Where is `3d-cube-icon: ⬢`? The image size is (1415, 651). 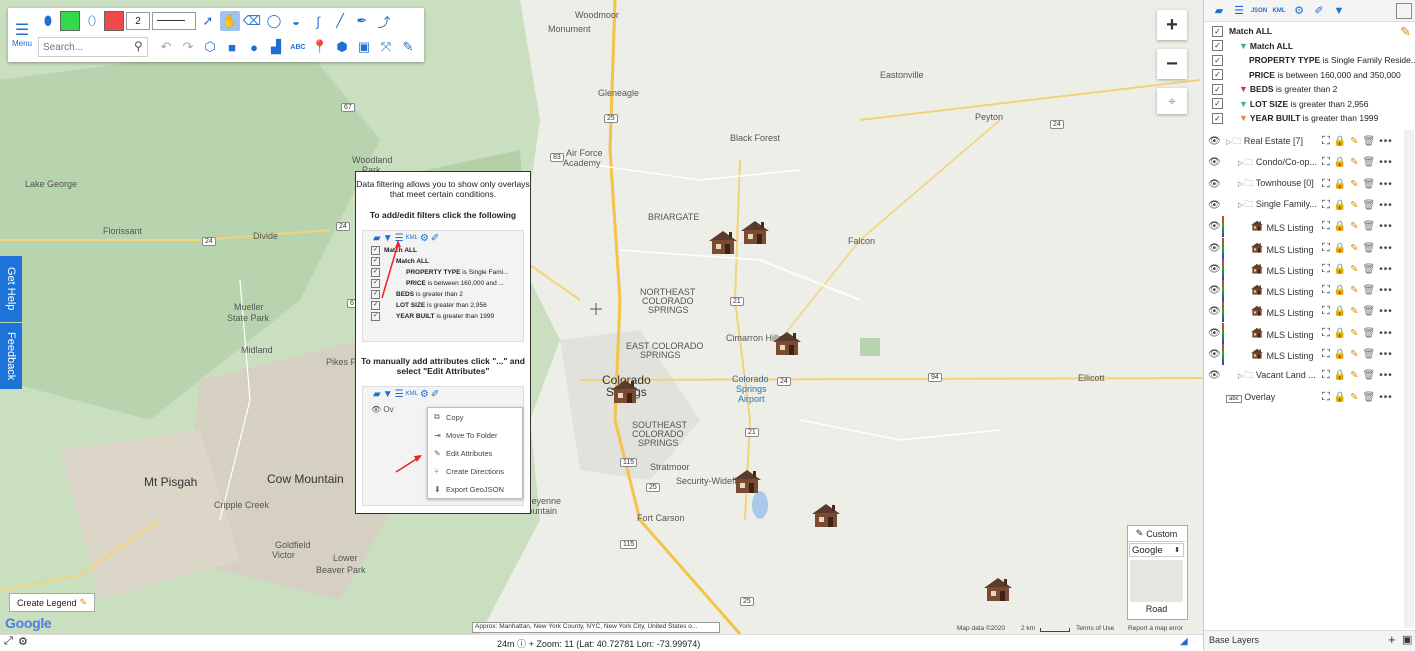 3d-cube-icon: ⬢ is located at coordinates (342, 47).